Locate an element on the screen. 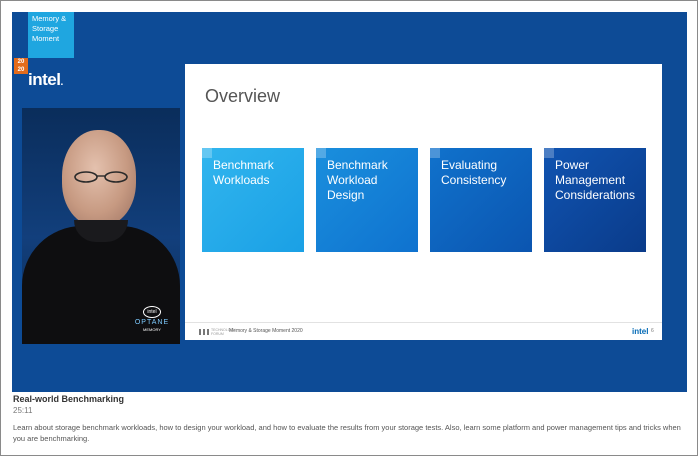 This screenshot has width=700, height=458. grid-icon is located at coordinates (204, 332).